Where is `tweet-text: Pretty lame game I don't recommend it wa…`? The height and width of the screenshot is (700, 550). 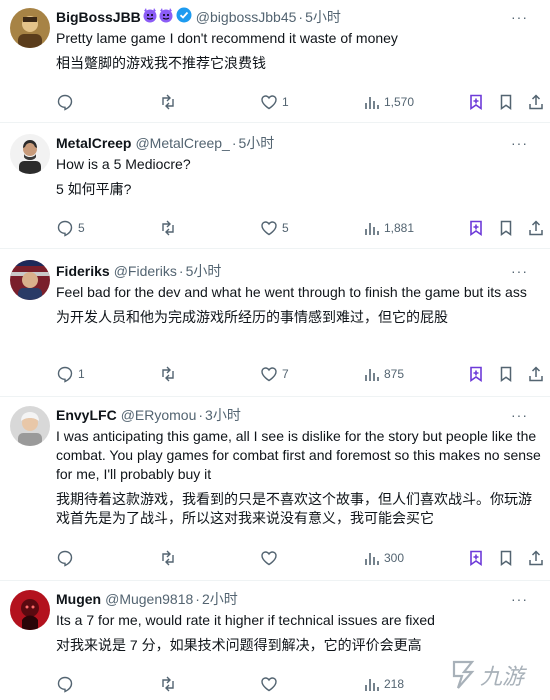 tweet-text: Pretty lame game I don't recommend it wa… is located at coordinates (299, 51).